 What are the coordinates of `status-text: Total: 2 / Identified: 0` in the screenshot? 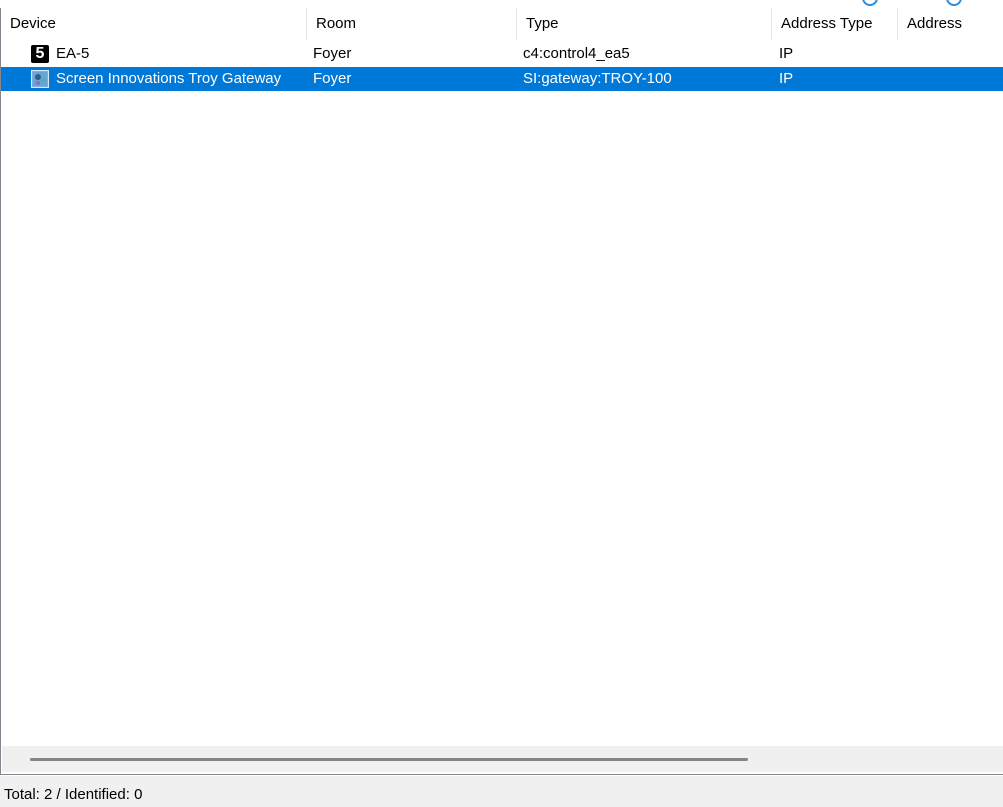 It's located at (73, 794).